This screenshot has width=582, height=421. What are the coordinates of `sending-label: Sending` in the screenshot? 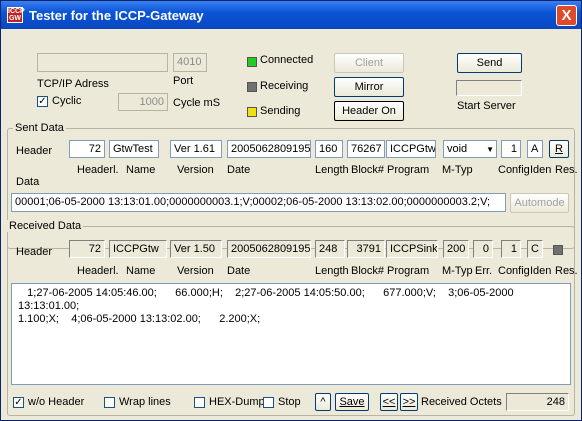 It's located at (280, 111).